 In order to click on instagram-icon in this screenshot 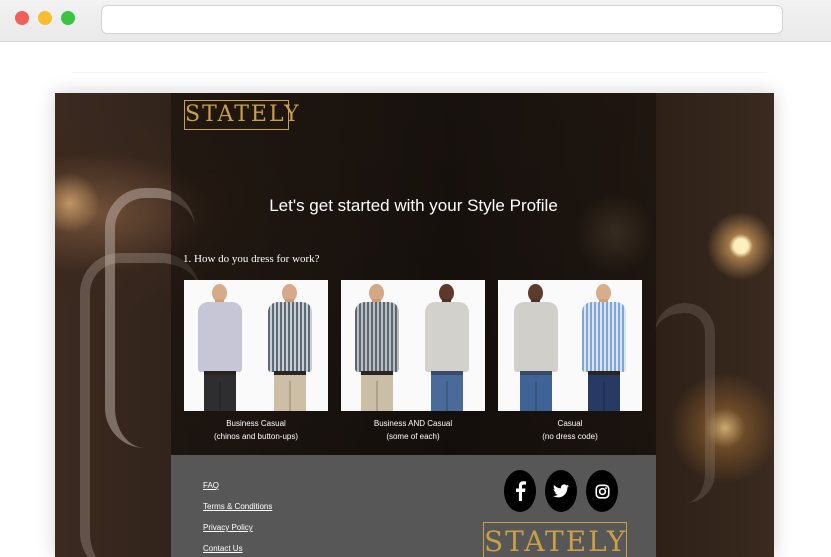, I will do `click(602, 491)`.